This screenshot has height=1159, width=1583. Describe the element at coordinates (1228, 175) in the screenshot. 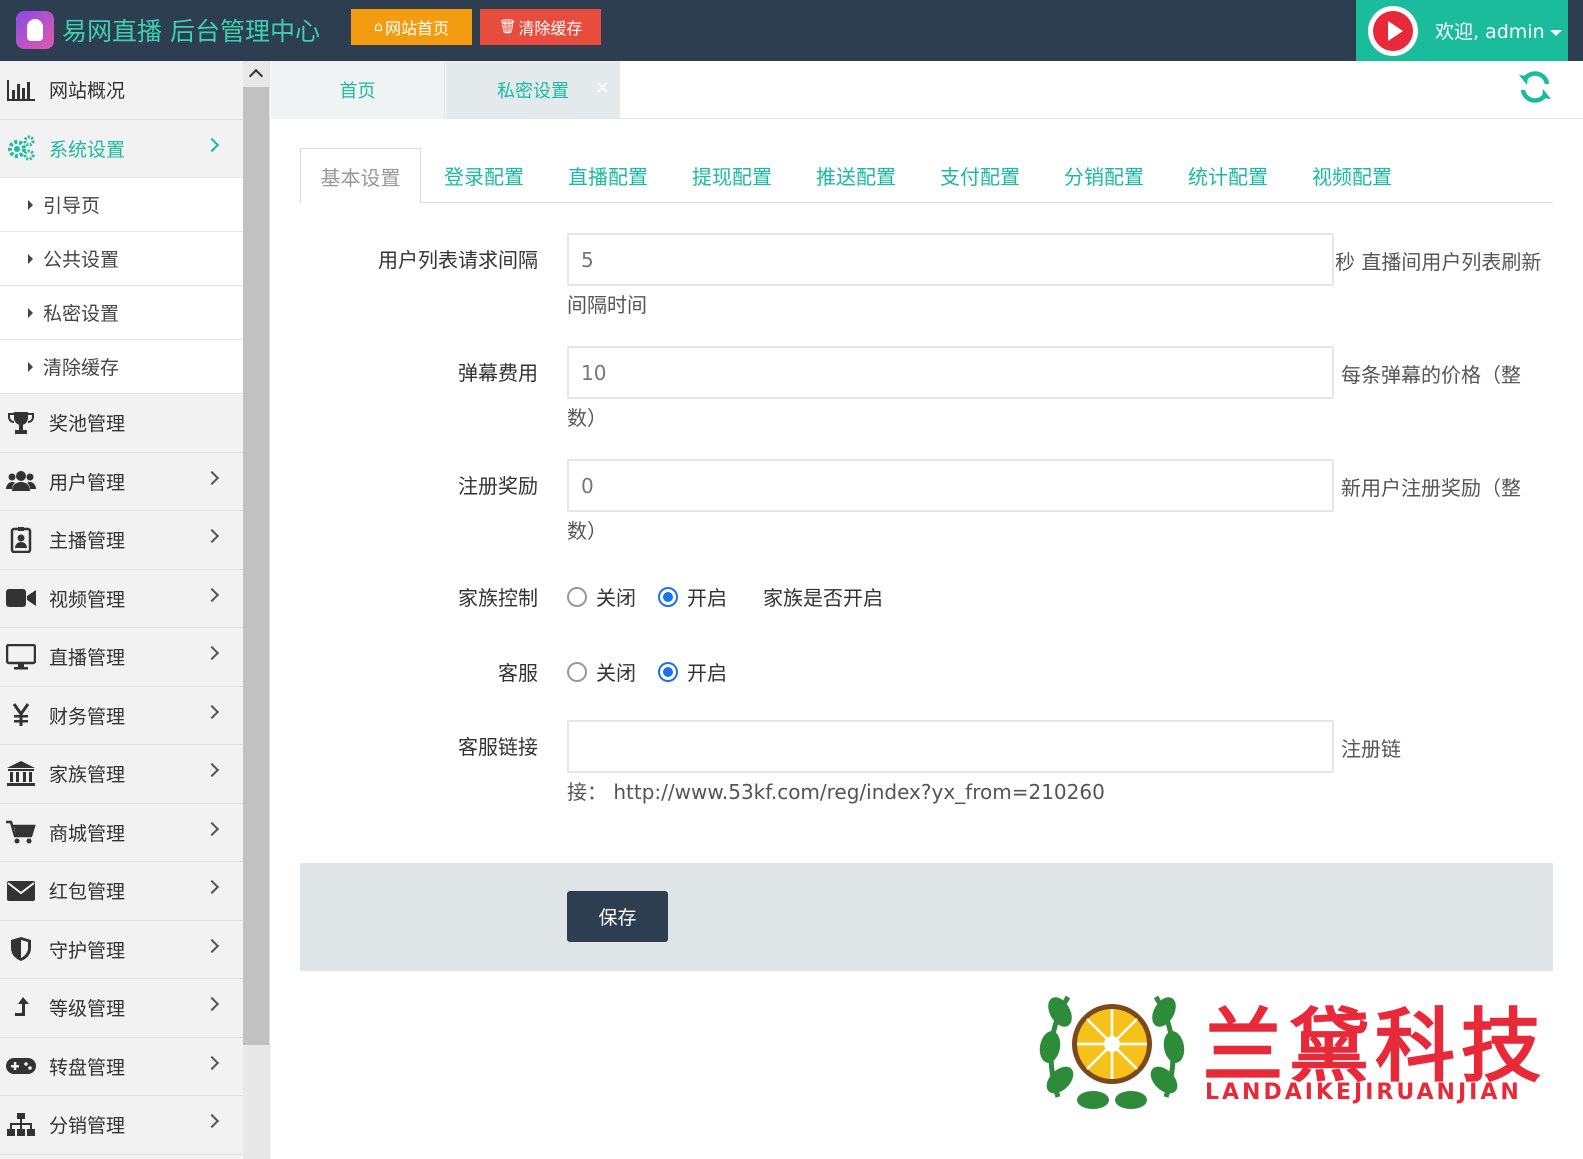

I see `tab-statistics-config: 统计配置` at that location.